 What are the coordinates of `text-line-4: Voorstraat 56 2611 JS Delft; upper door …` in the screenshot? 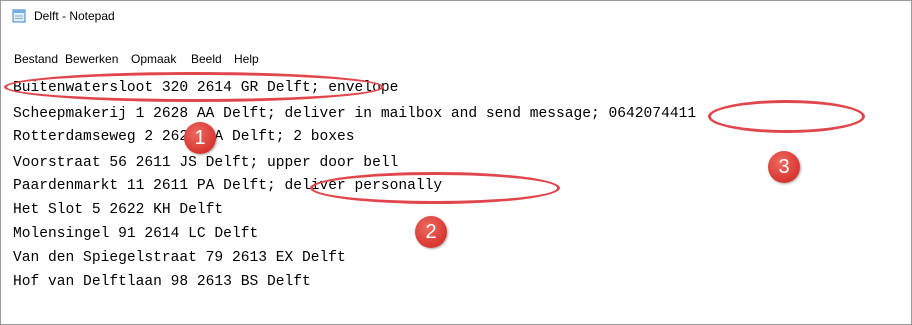 It's located at (206, 163).